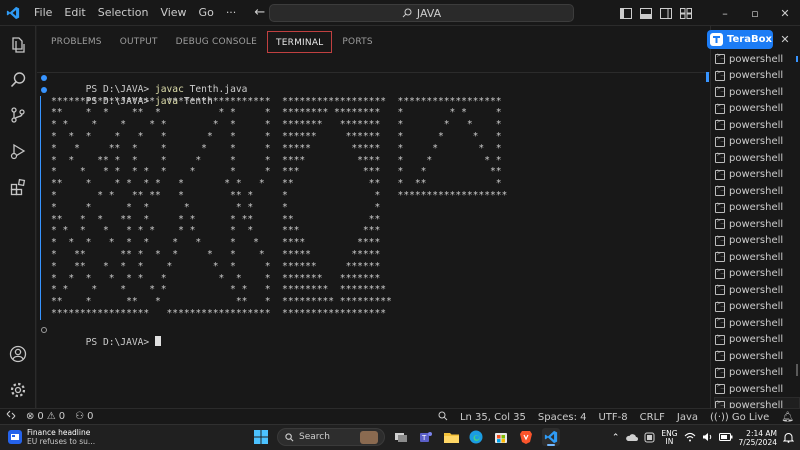  Describe the element at coordinates (443, 417) in the screenshot. I see `zoom-icon` at that location.